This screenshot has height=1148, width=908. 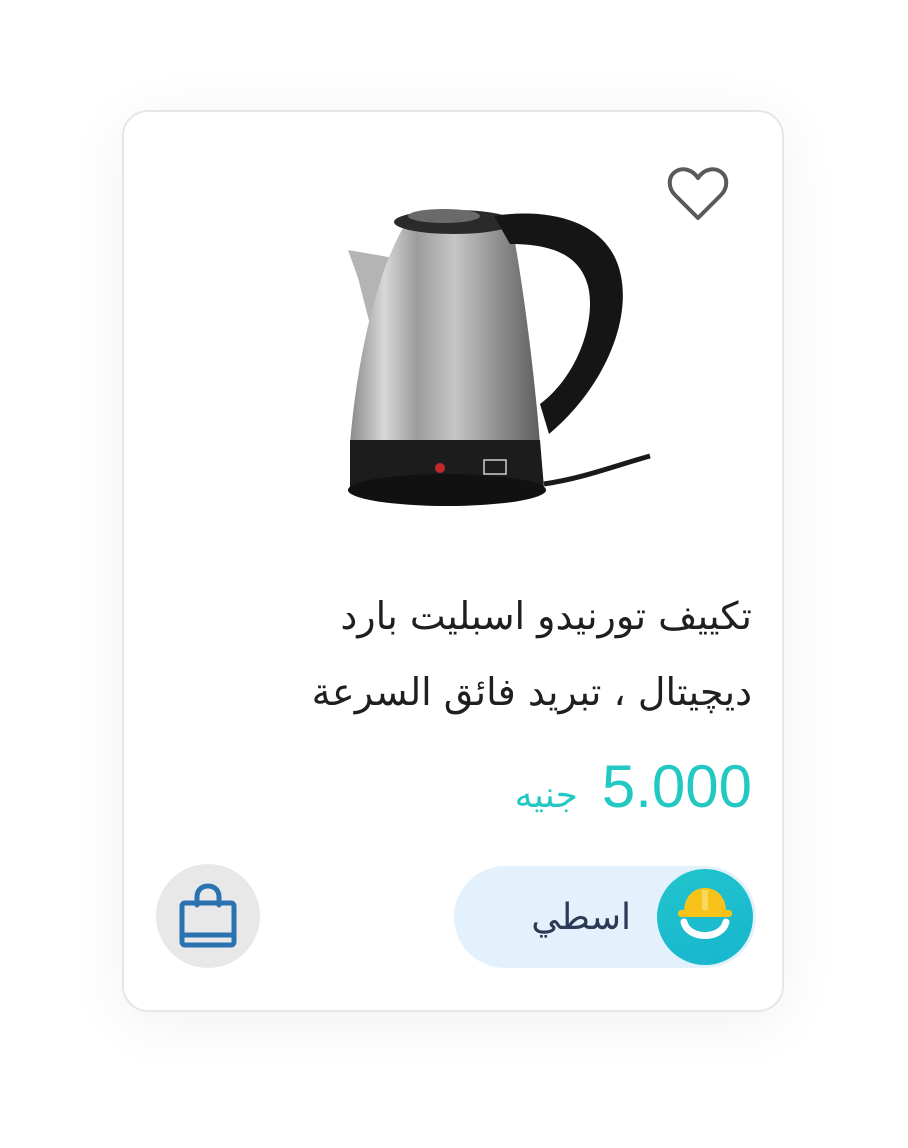 I want to click on product-price: 5.000 جنيه, so click(x=633, y=786).